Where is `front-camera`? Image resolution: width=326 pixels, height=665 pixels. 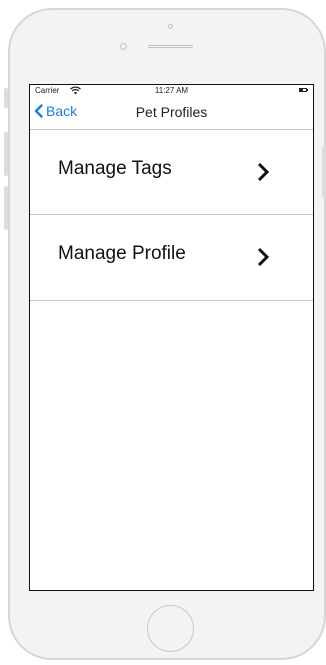 front-camera is located at coordinates (123, 46).